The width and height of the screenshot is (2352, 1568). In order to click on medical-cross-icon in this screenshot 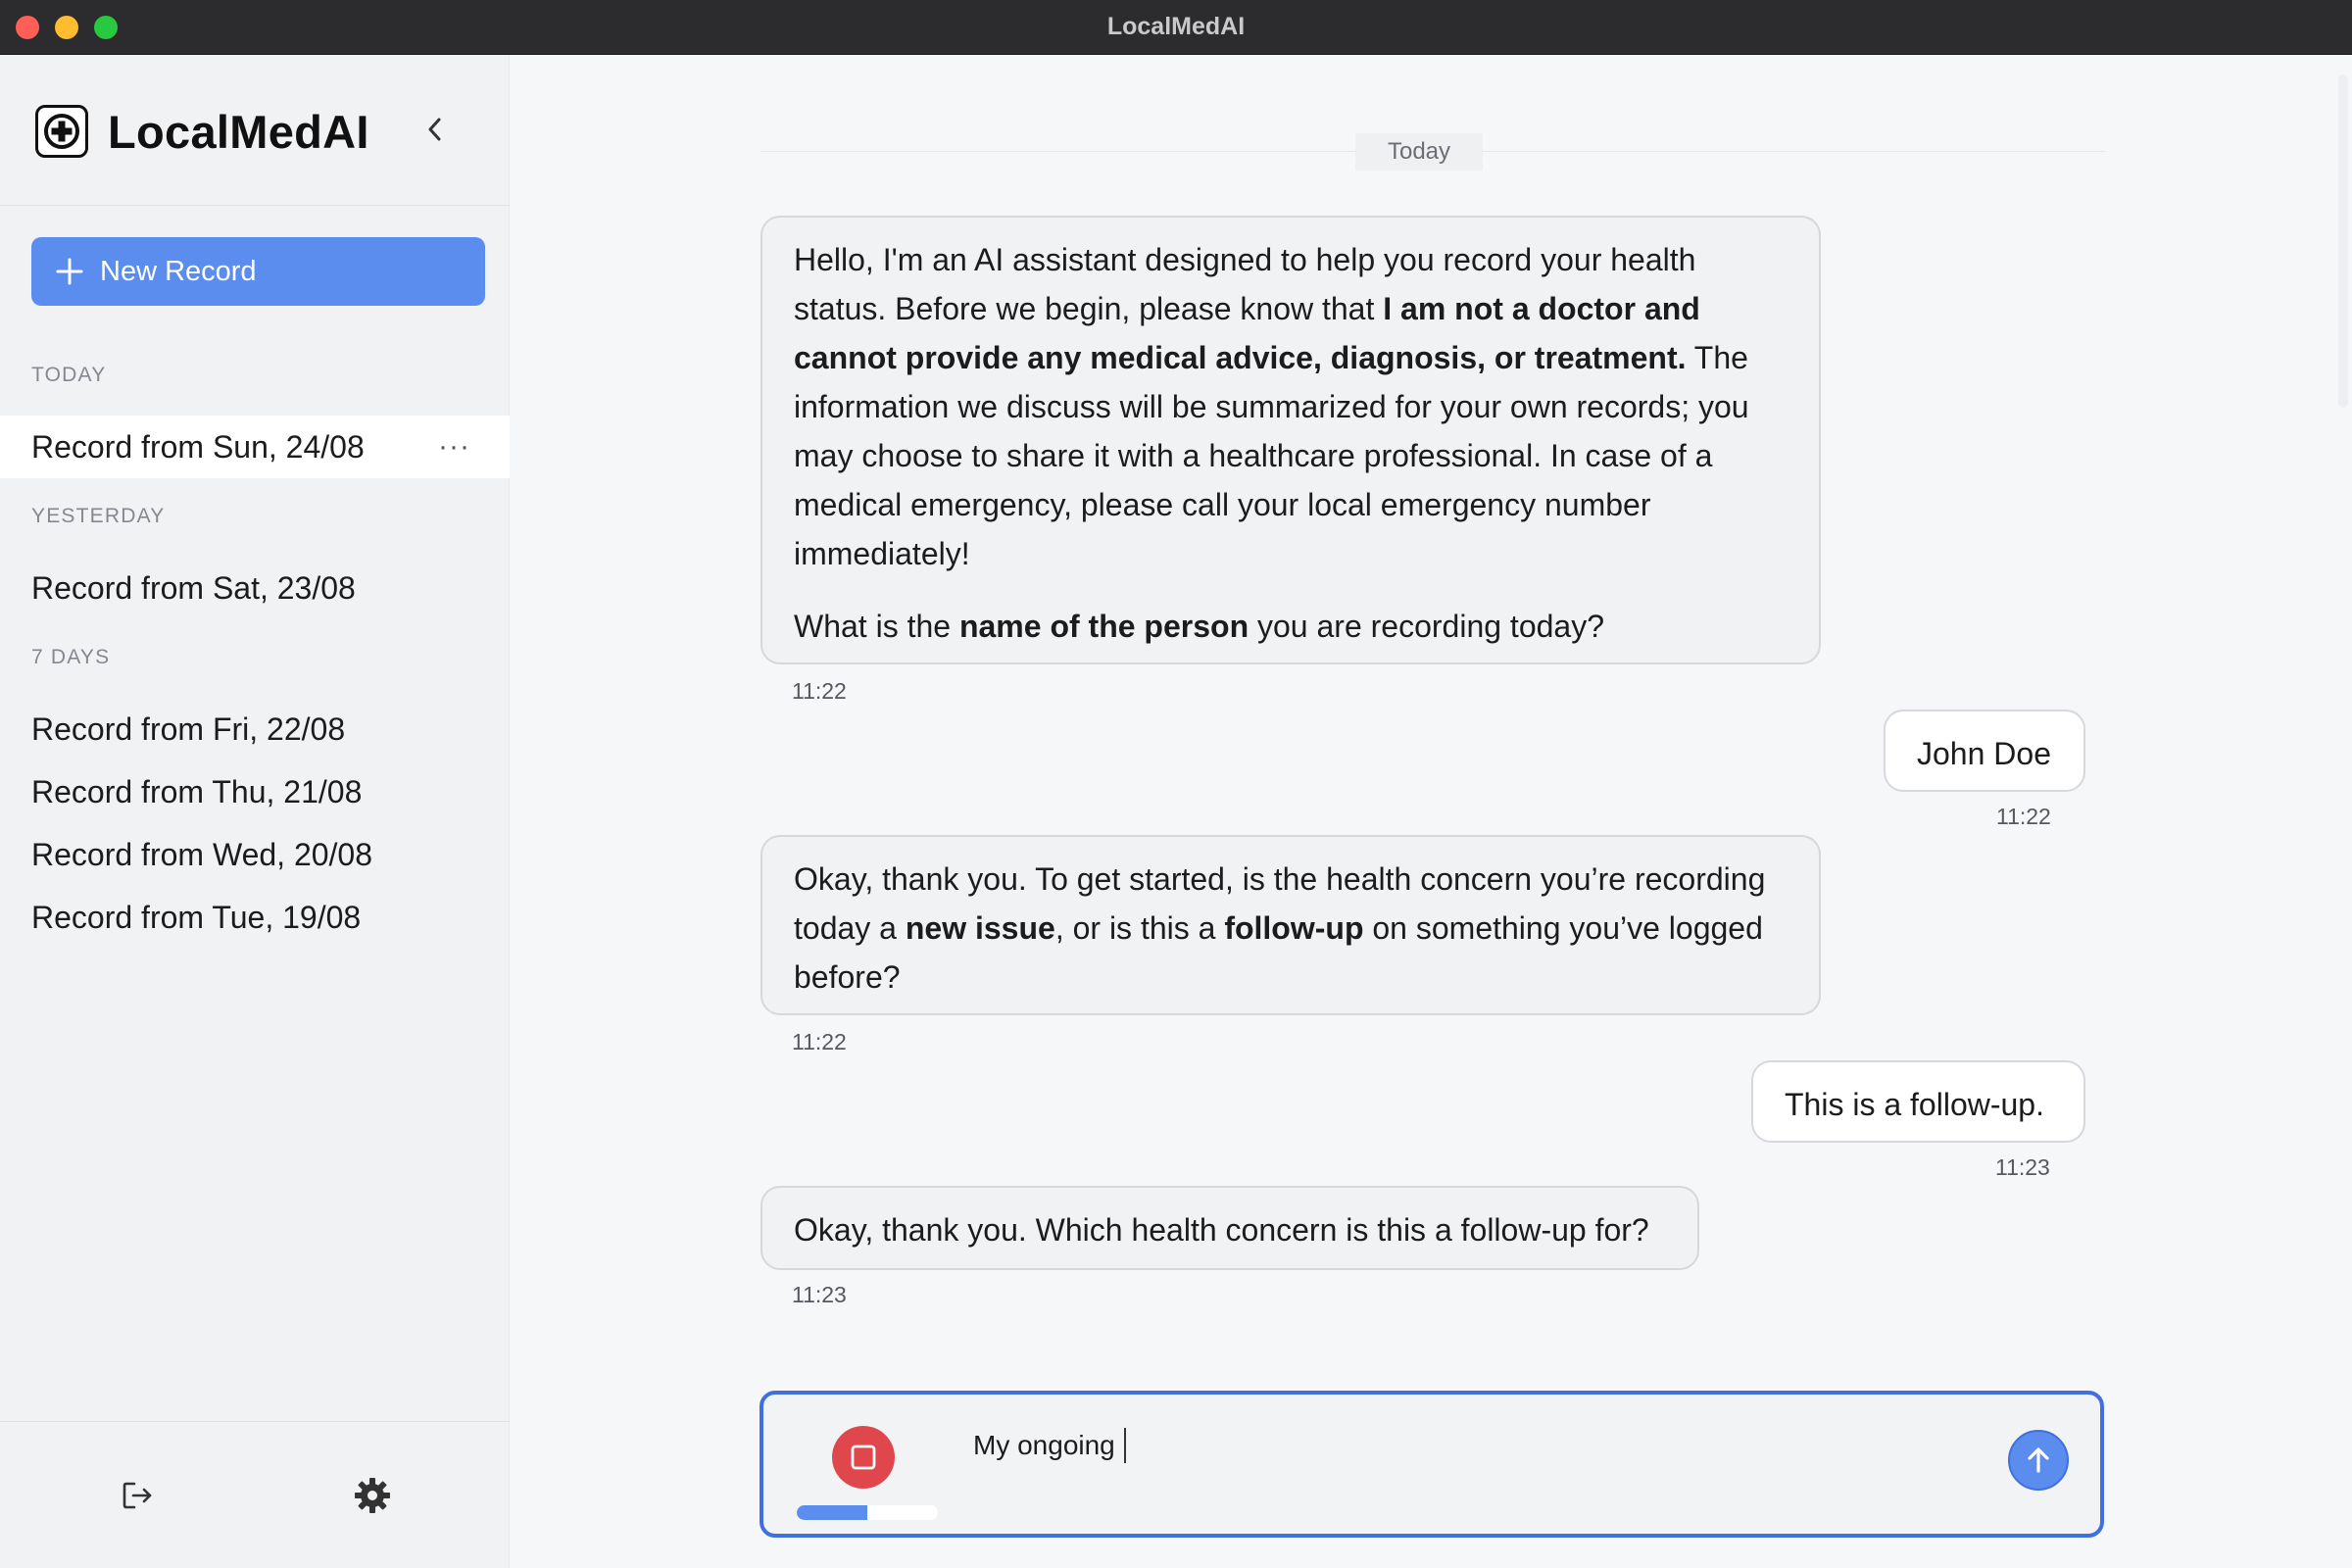, I will do `click(61, 131)`.